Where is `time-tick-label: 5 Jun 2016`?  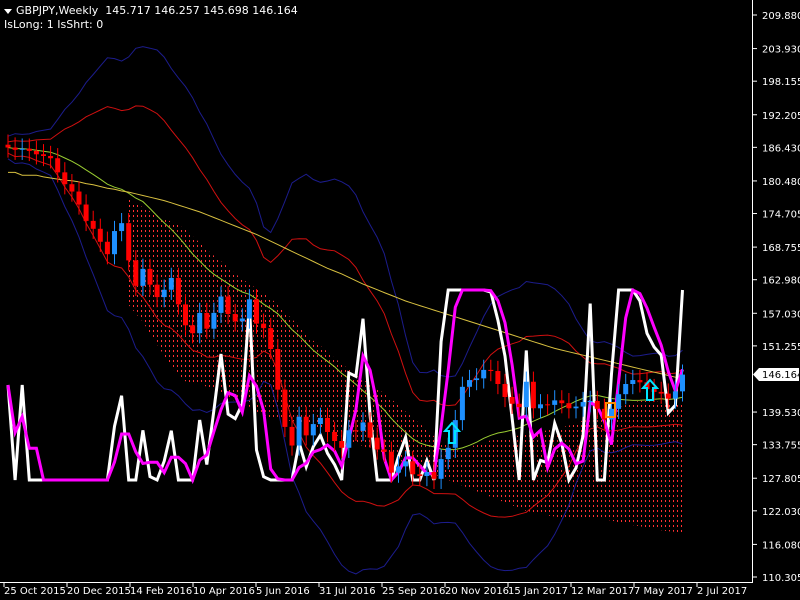
time-tick-label: 5 Jun 2016 is located at coordinates (283, 591).